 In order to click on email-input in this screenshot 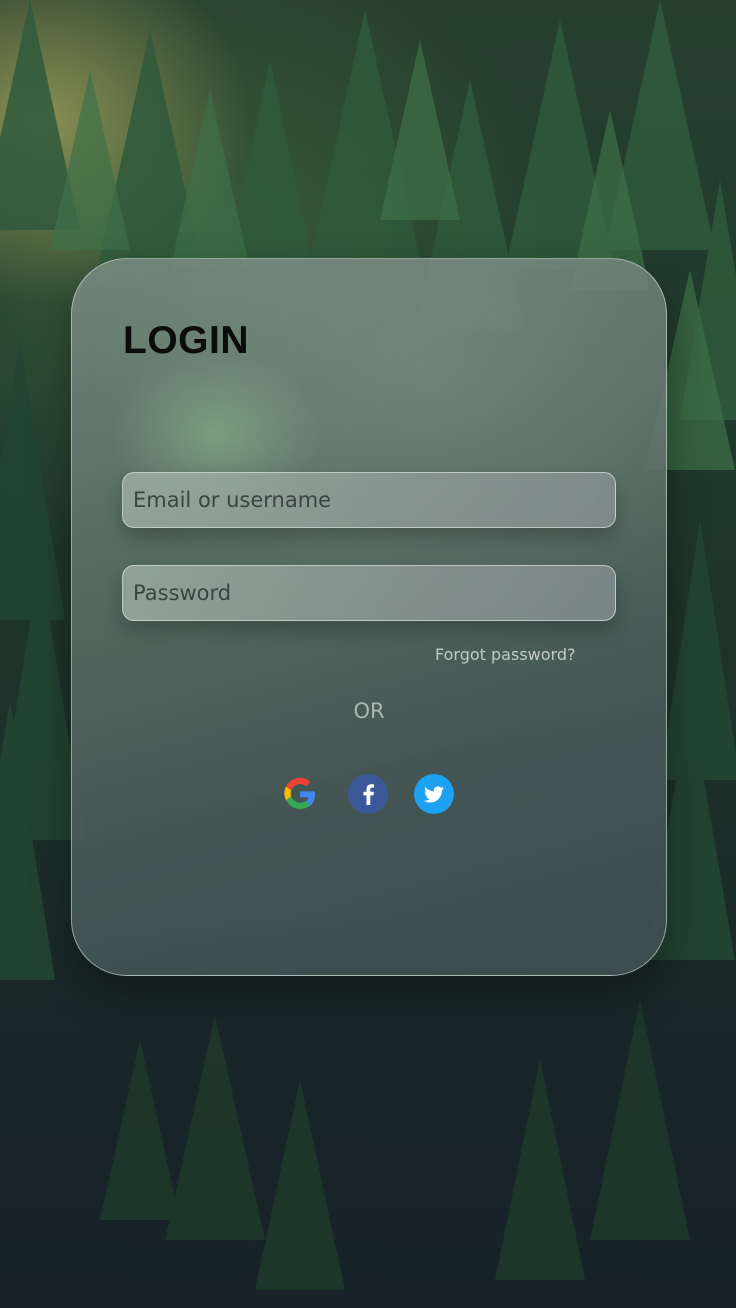, I will do `click(369, 500)`.